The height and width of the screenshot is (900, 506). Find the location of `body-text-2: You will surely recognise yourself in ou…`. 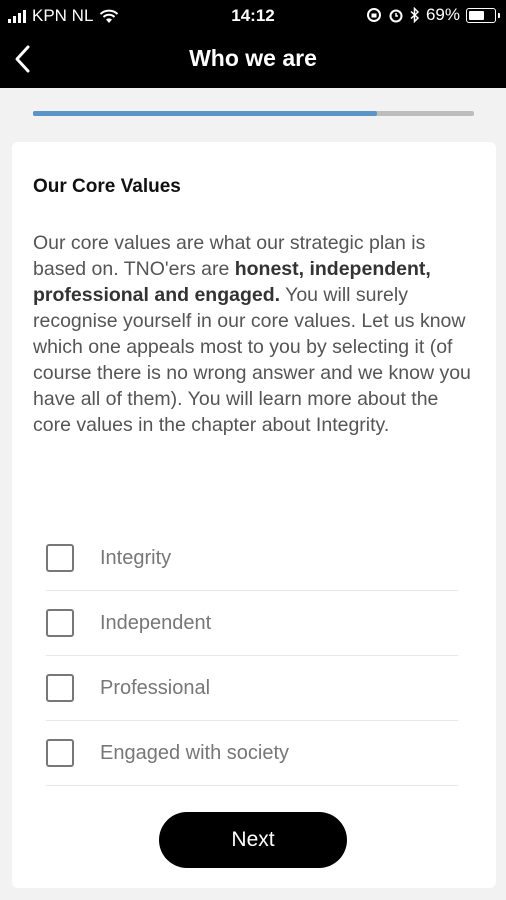

body-text-2: You will surely recognise yourself in ou… is located at coordinates (252, 360).